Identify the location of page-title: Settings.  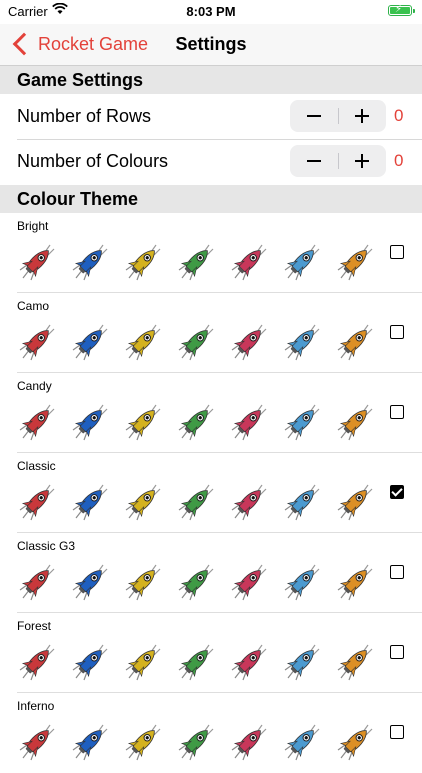
(211, 44).